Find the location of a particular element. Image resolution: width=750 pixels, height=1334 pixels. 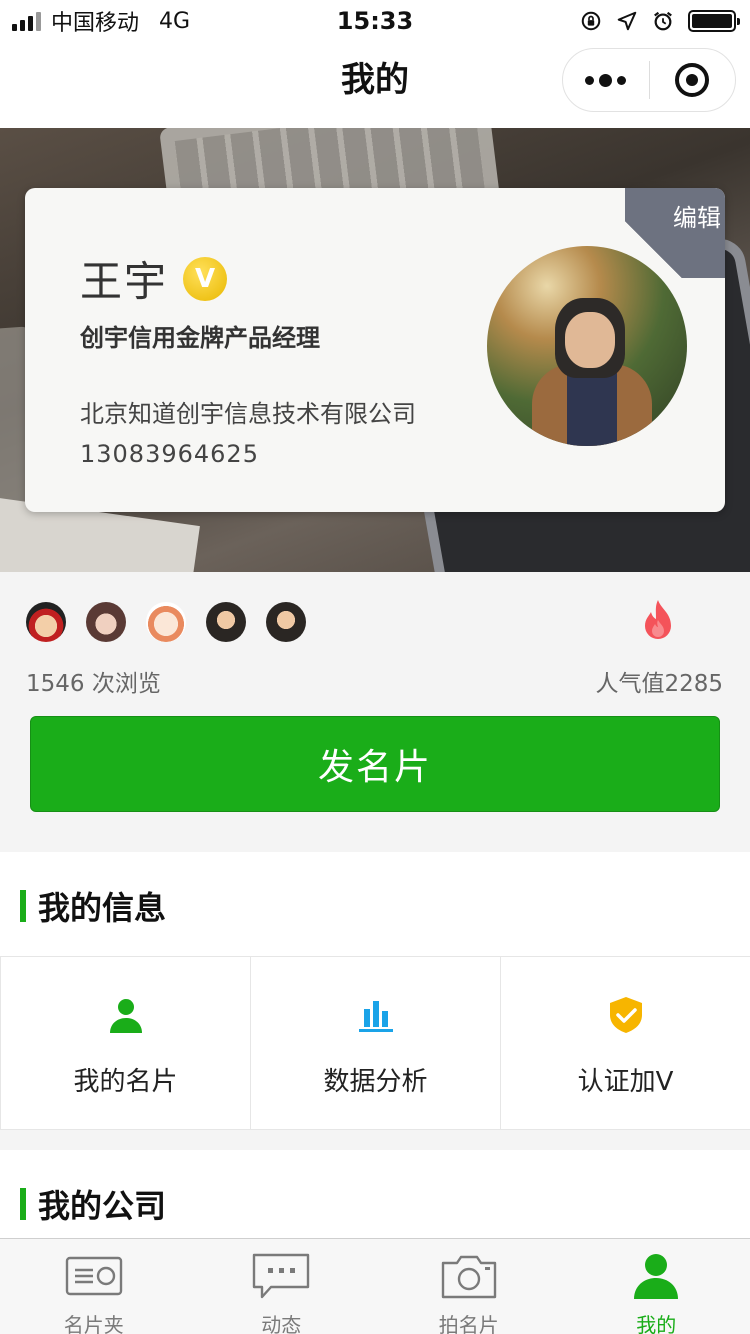

tab-label: 动态 is located at coordinates (281, 1323).